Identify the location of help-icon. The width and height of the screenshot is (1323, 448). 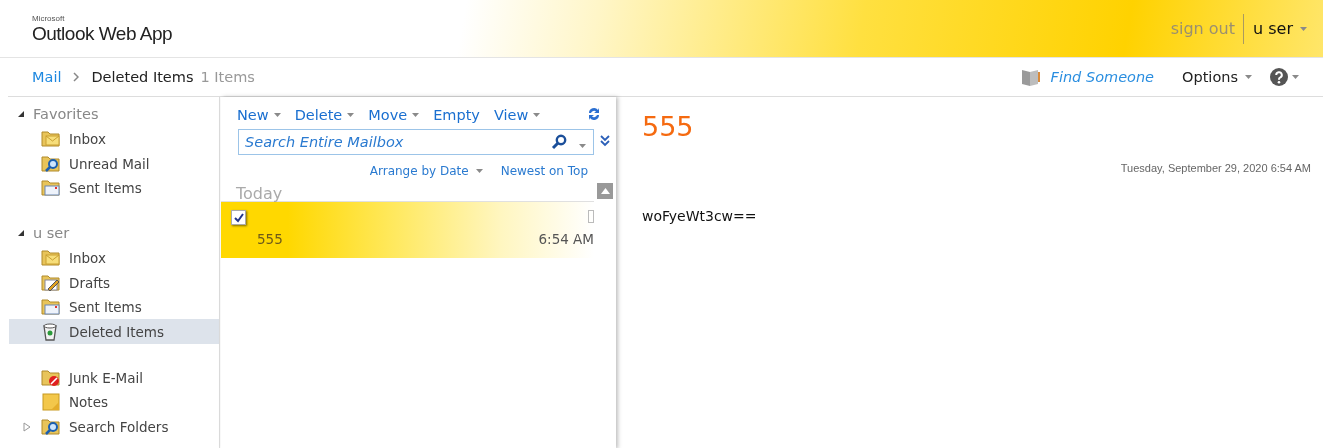
(1279, 77).